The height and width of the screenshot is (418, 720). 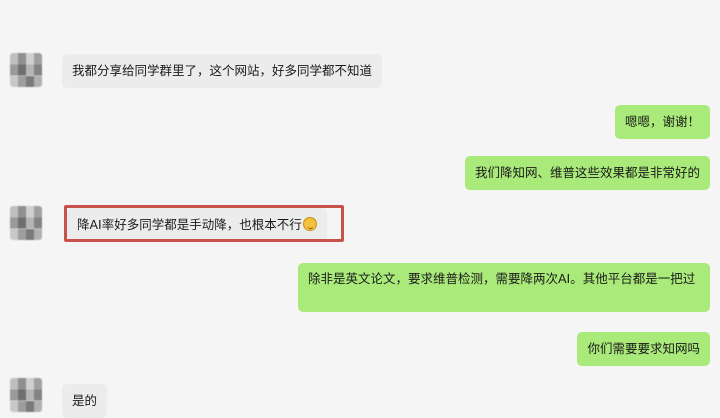 I want to click on outgoing-message-bubble: 嗯嗯，谢谢！, so click(x=662, y=122).